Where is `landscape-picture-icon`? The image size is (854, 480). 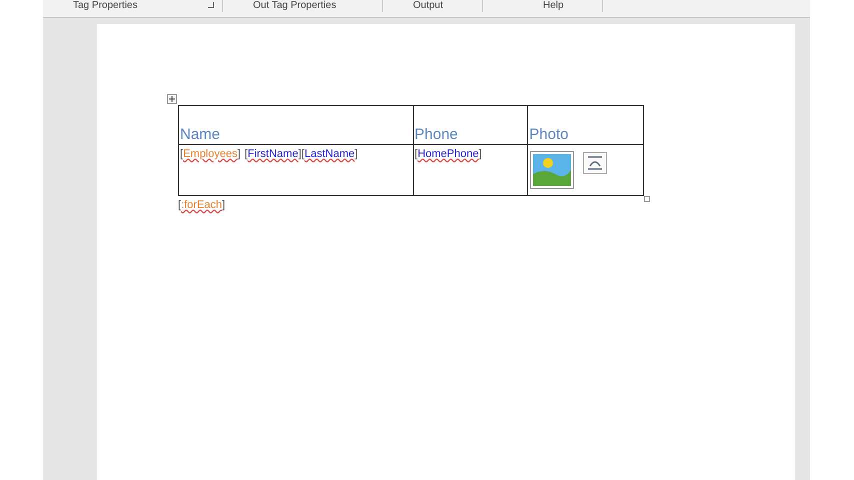 landscape-picture-icon is located at coordinates (552, 170).